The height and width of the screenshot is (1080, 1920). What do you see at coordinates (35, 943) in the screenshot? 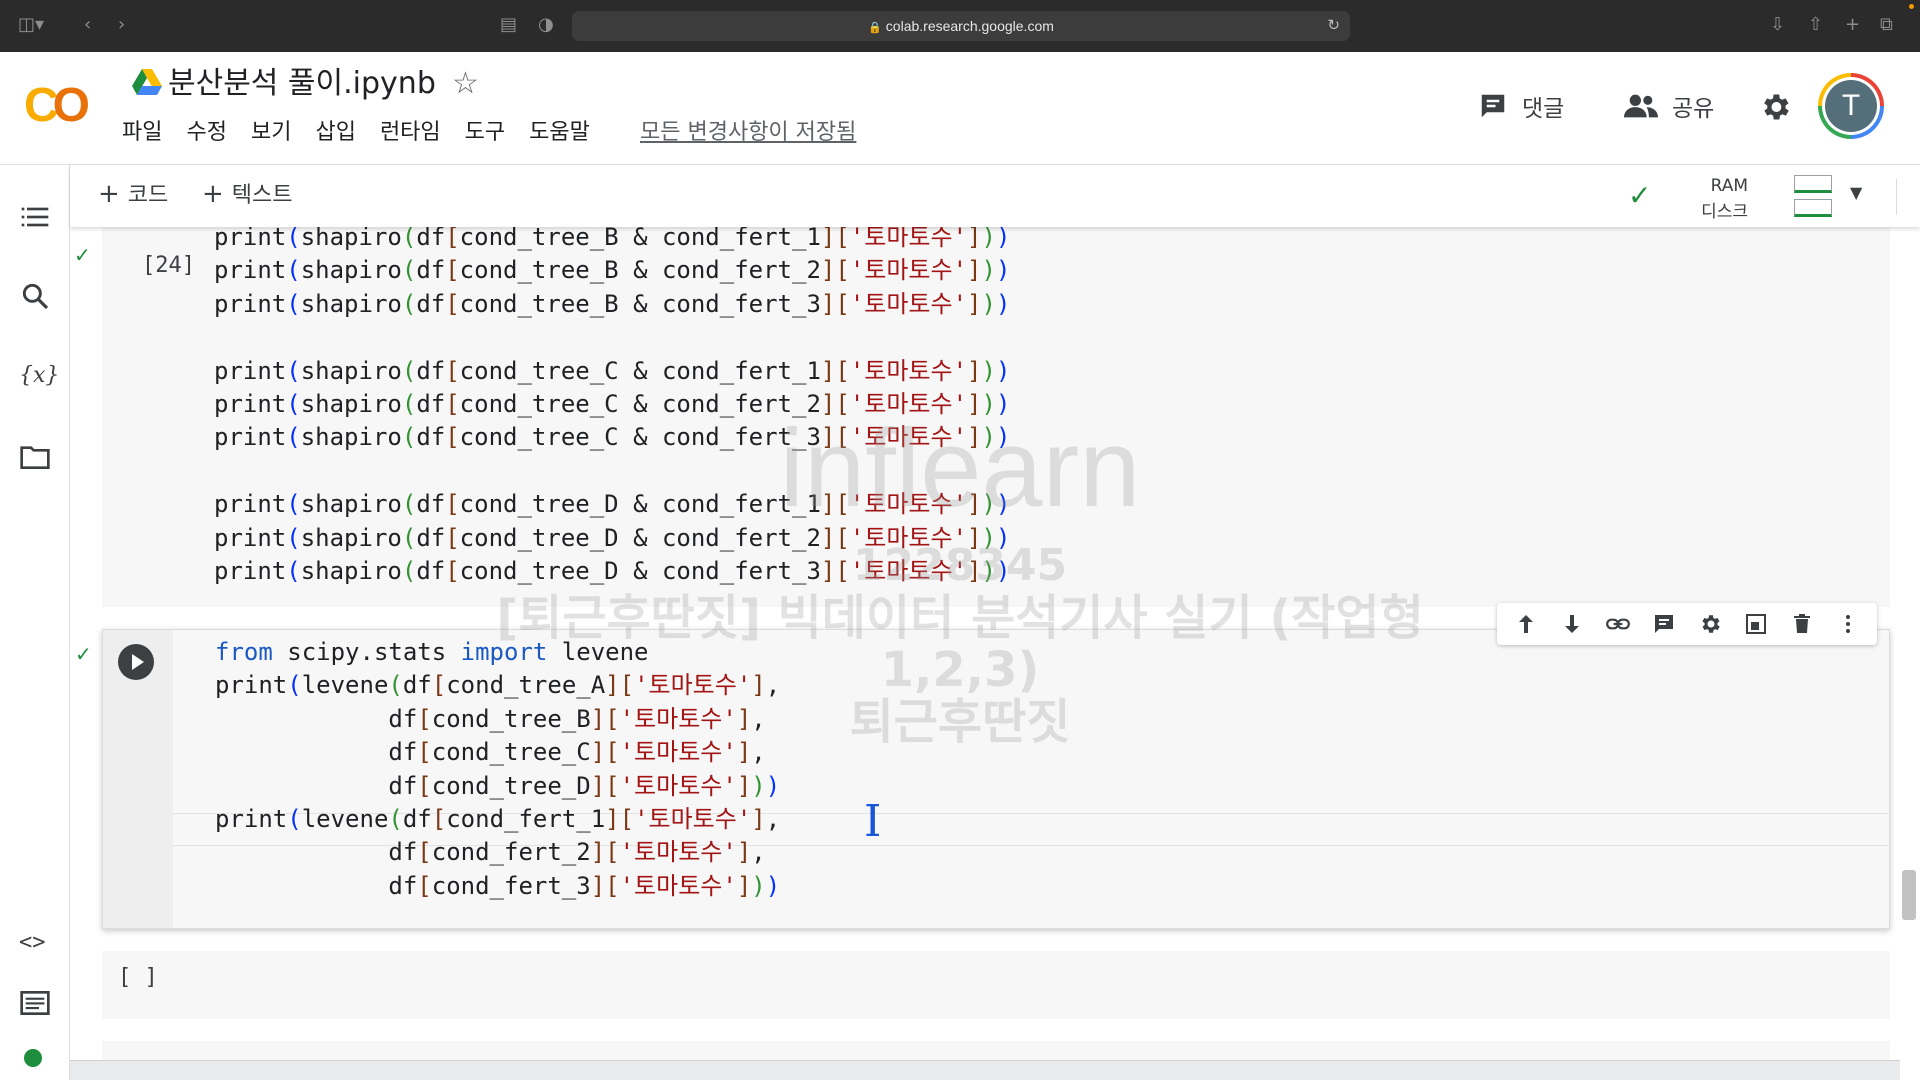
I see `code-snippets-icon: <>` at bounding box center [35, 943].